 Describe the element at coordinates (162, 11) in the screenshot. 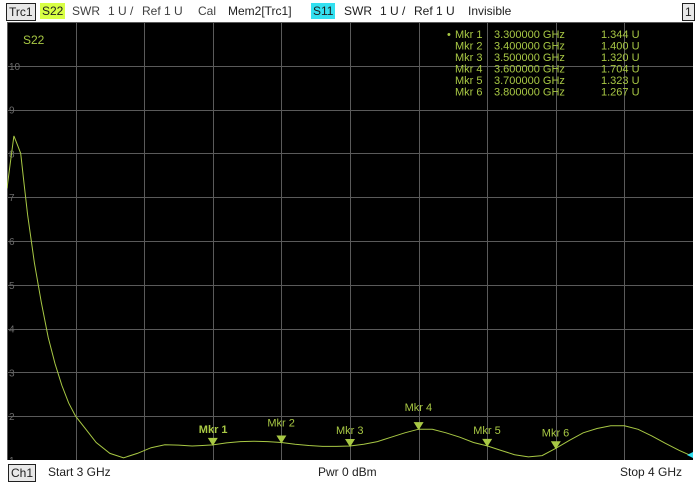

I see `ref-label: Ref 1 U` at that location.